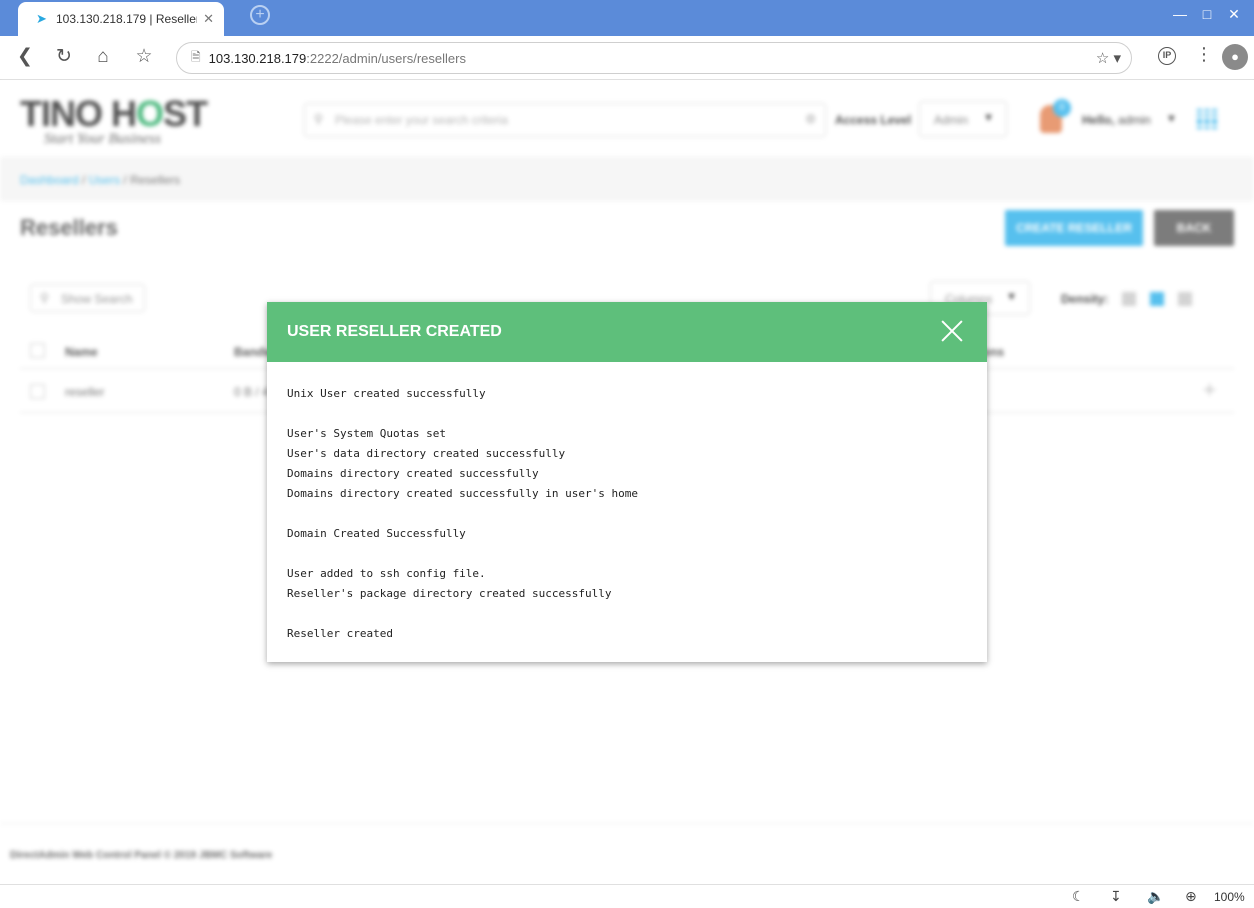  Describe the element at coordinates (627, 896) in the screenshot. I see `browser-statusbar: ☾ ↧ 🔈 ⊕ 100%` at that location.